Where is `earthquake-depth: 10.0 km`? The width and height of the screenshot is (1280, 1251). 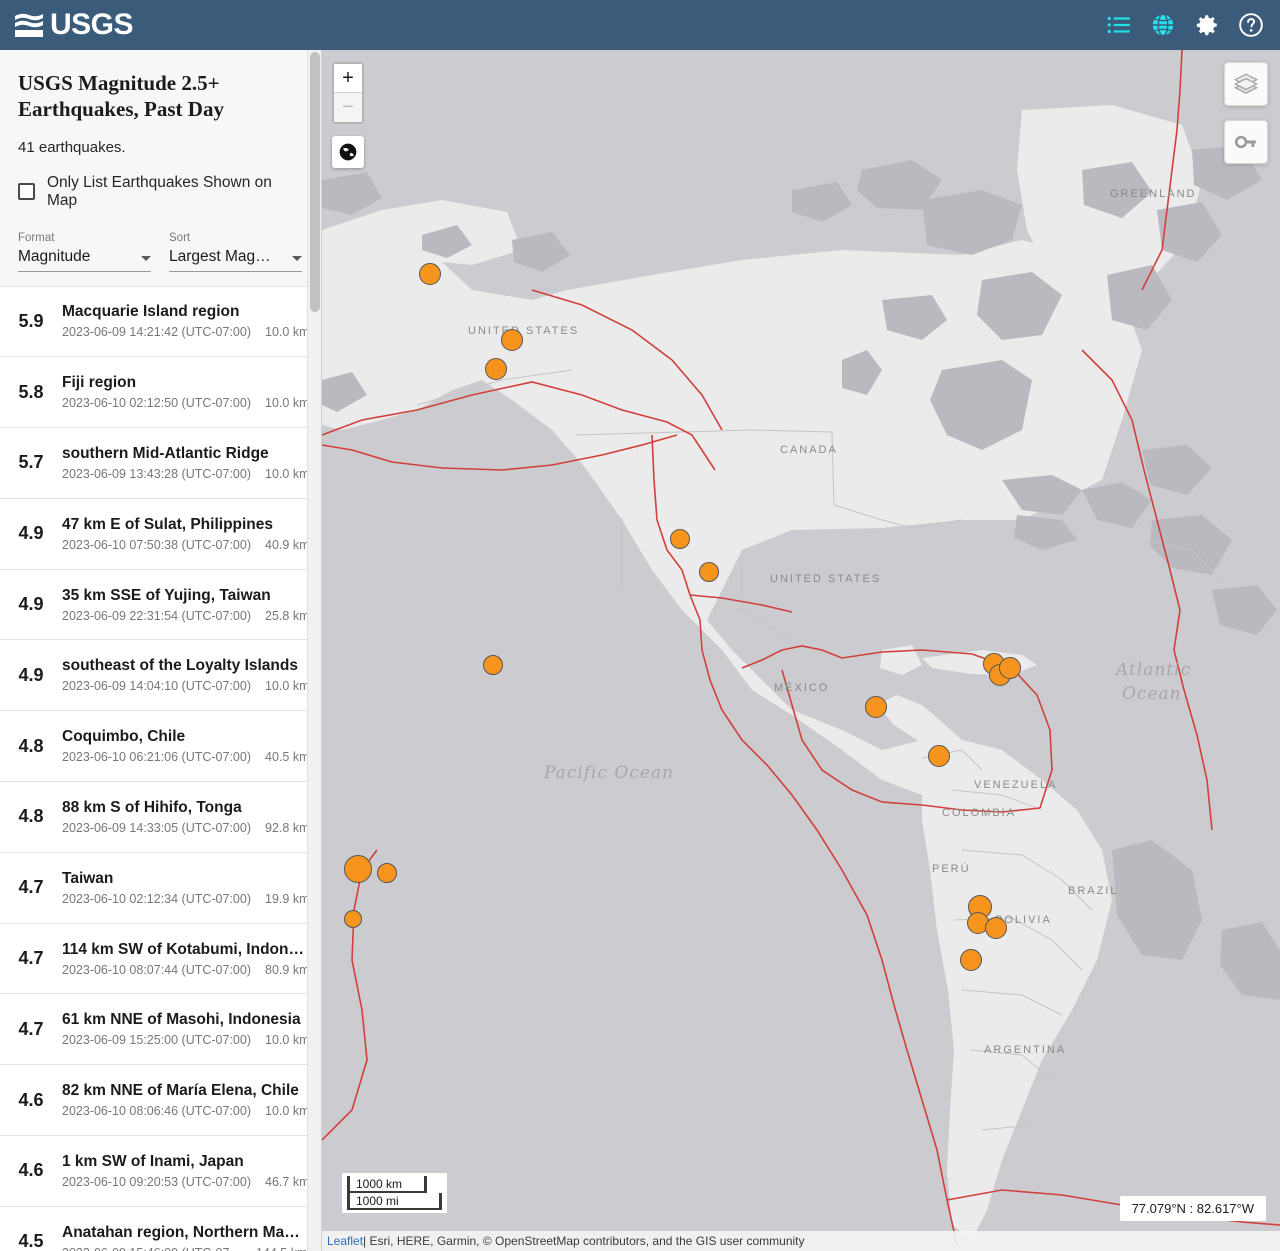 earthquake-depth: 10.0 km is located at coordinates (287, 332).